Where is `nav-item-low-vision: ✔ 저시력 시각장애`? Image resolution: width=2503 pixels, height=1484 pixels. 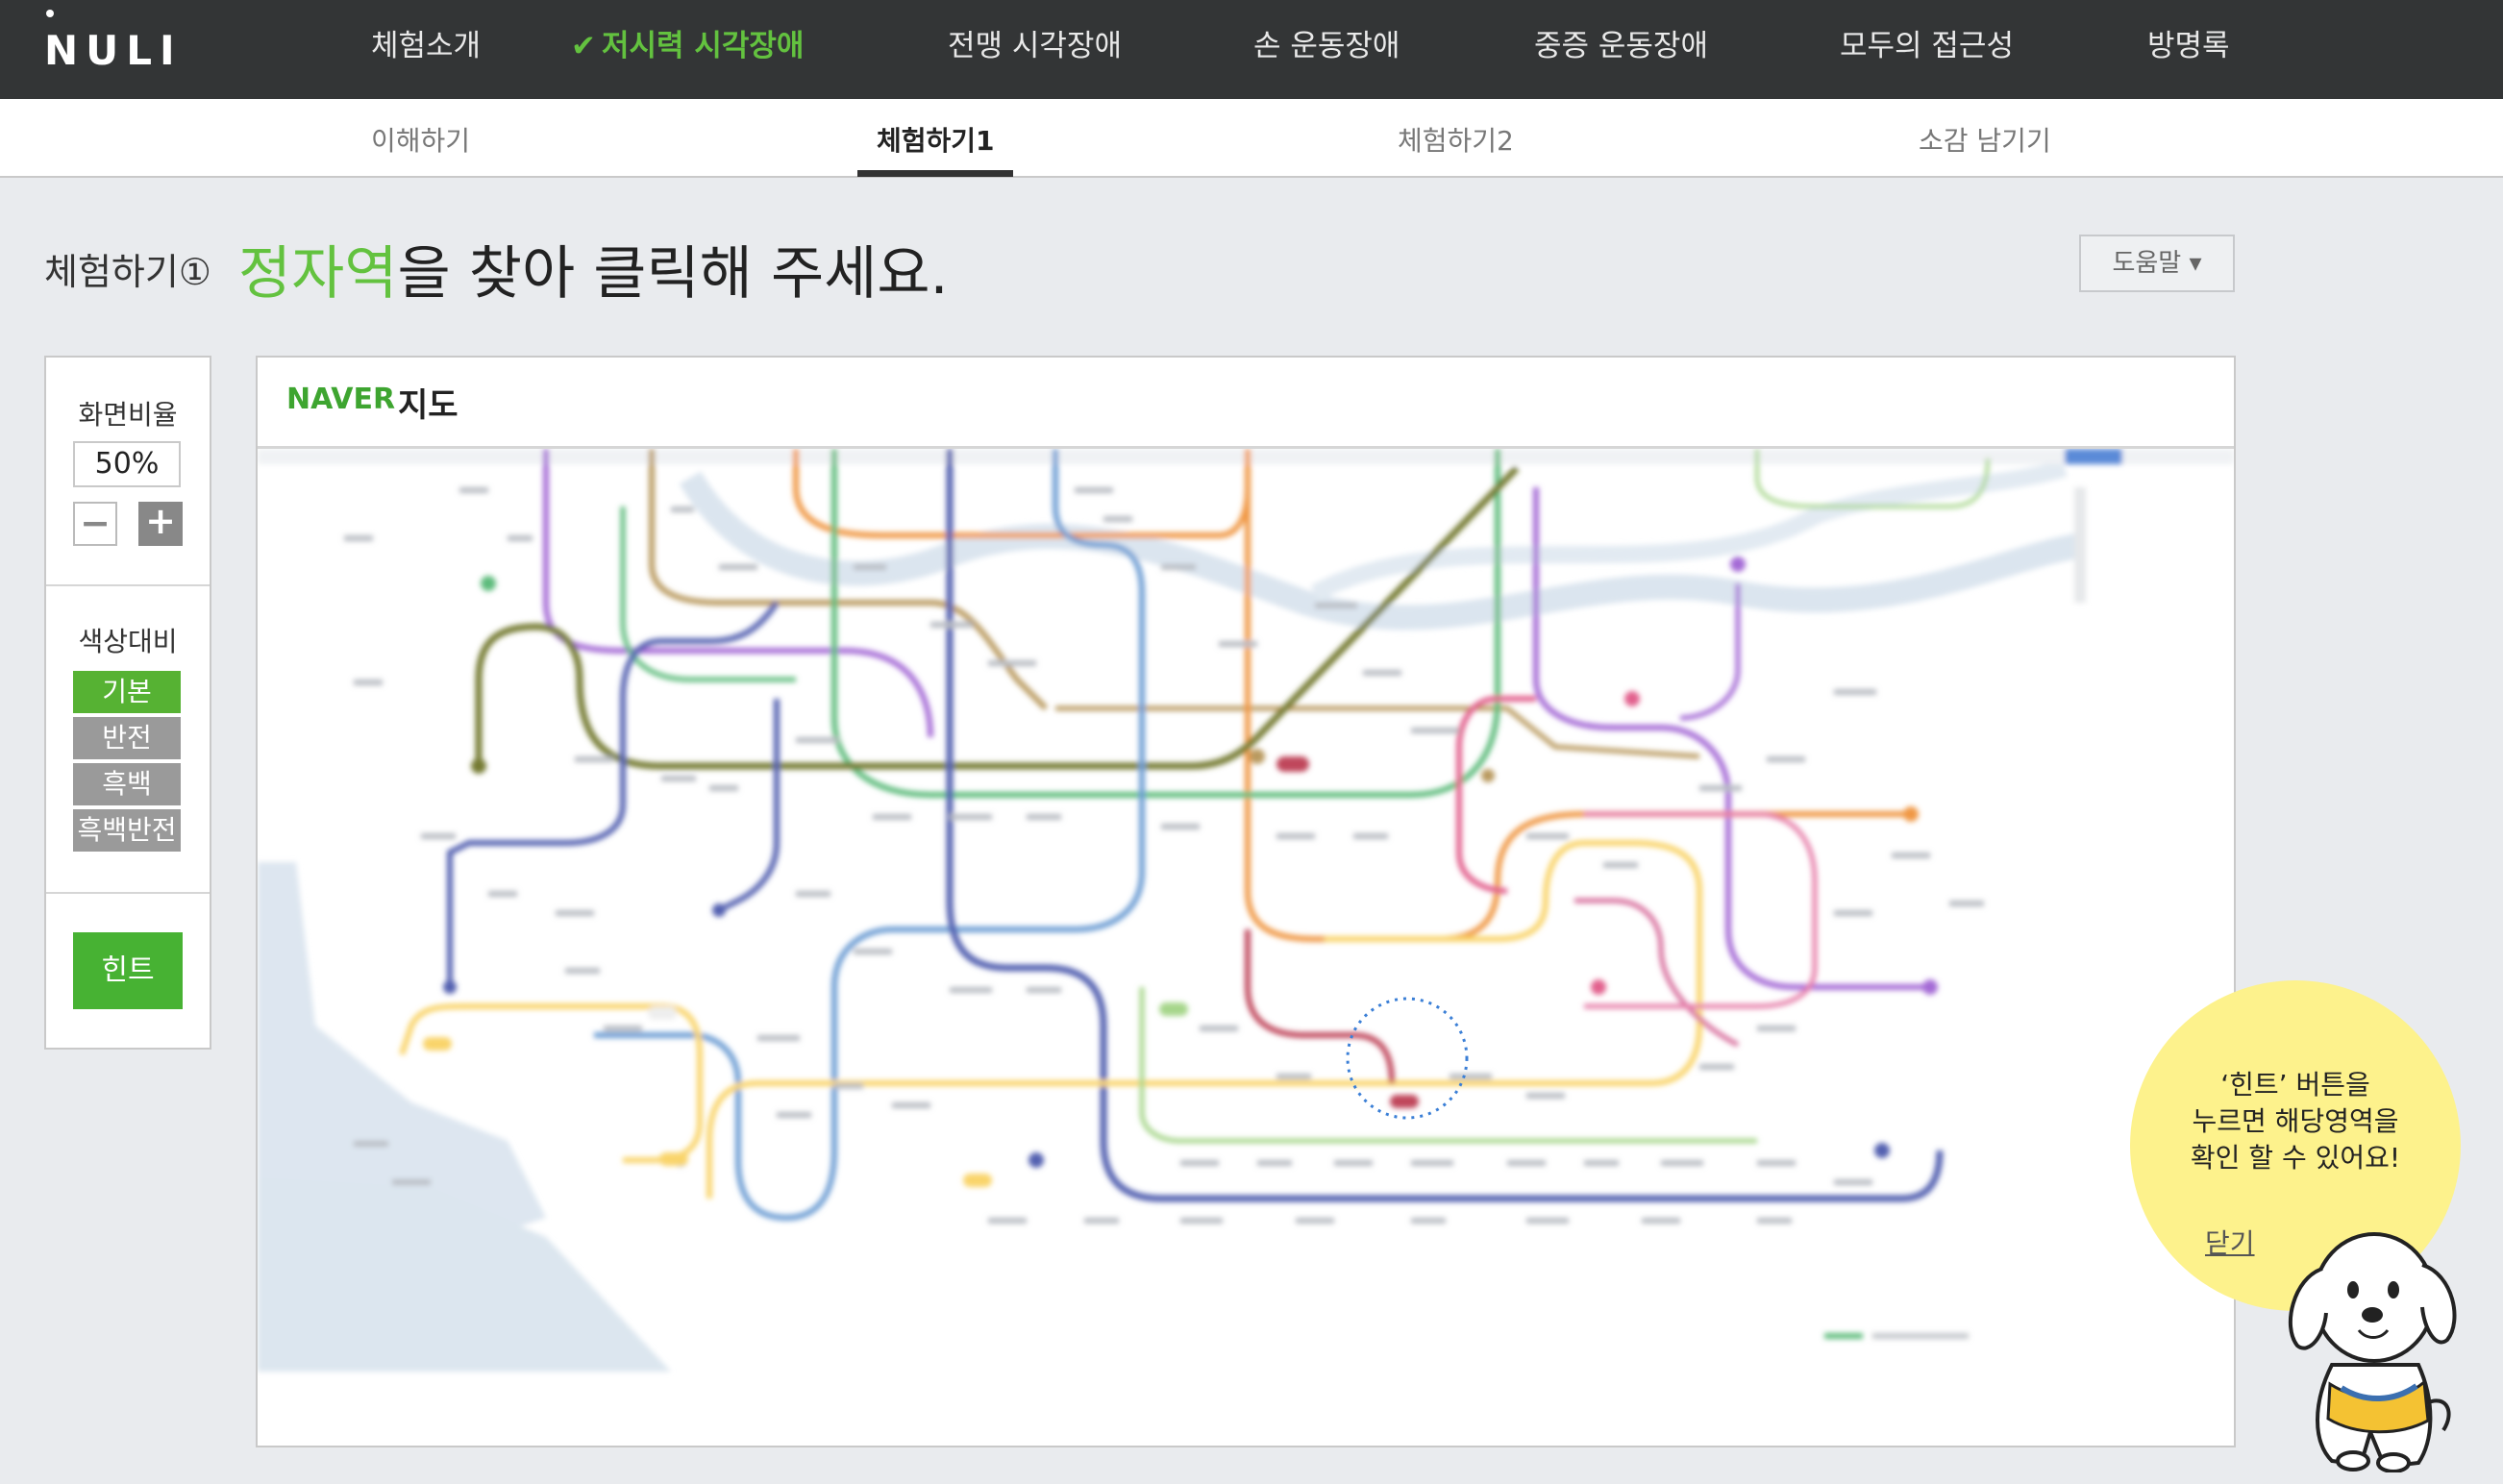 nav-item-low-vision: ✔ 저시력 시각장애 is located at coordinates (687, 42).